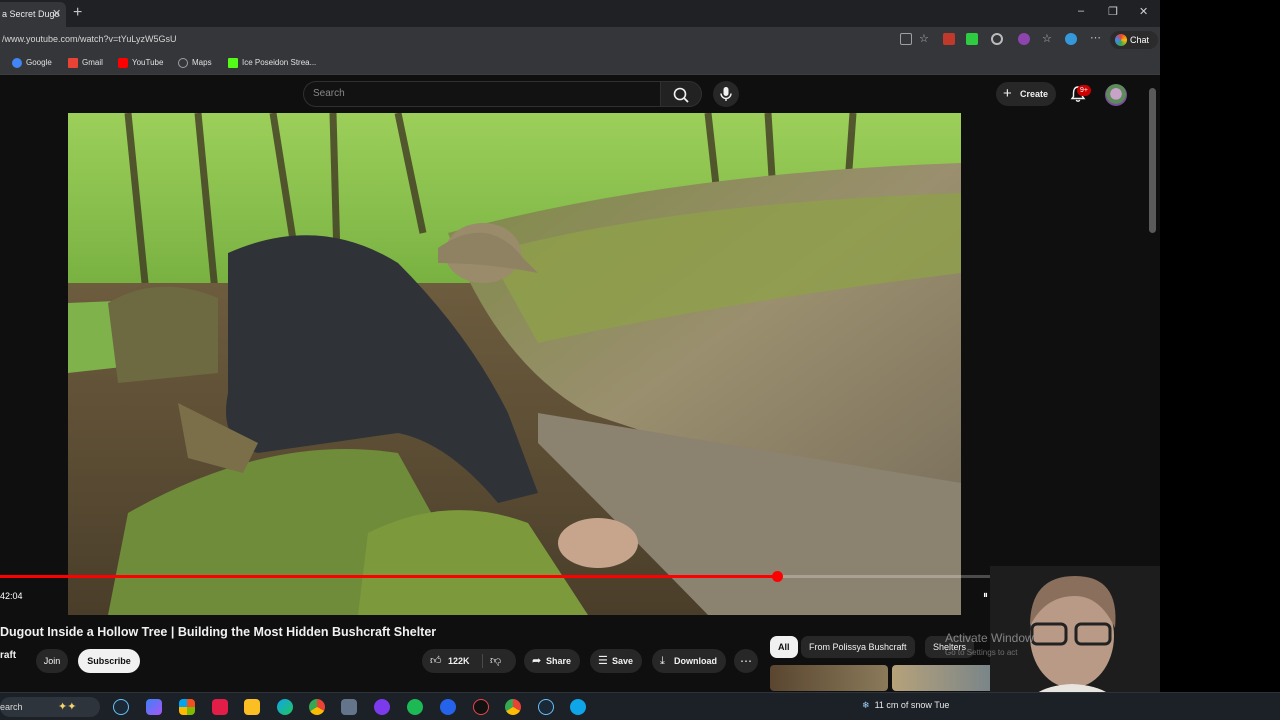 This screenshot has width=1280, height=720. What do you see at coordinates (1048, 39) in the screenshot?
I see `favorites-icon: ☆` at bounding box center [1048, 39].